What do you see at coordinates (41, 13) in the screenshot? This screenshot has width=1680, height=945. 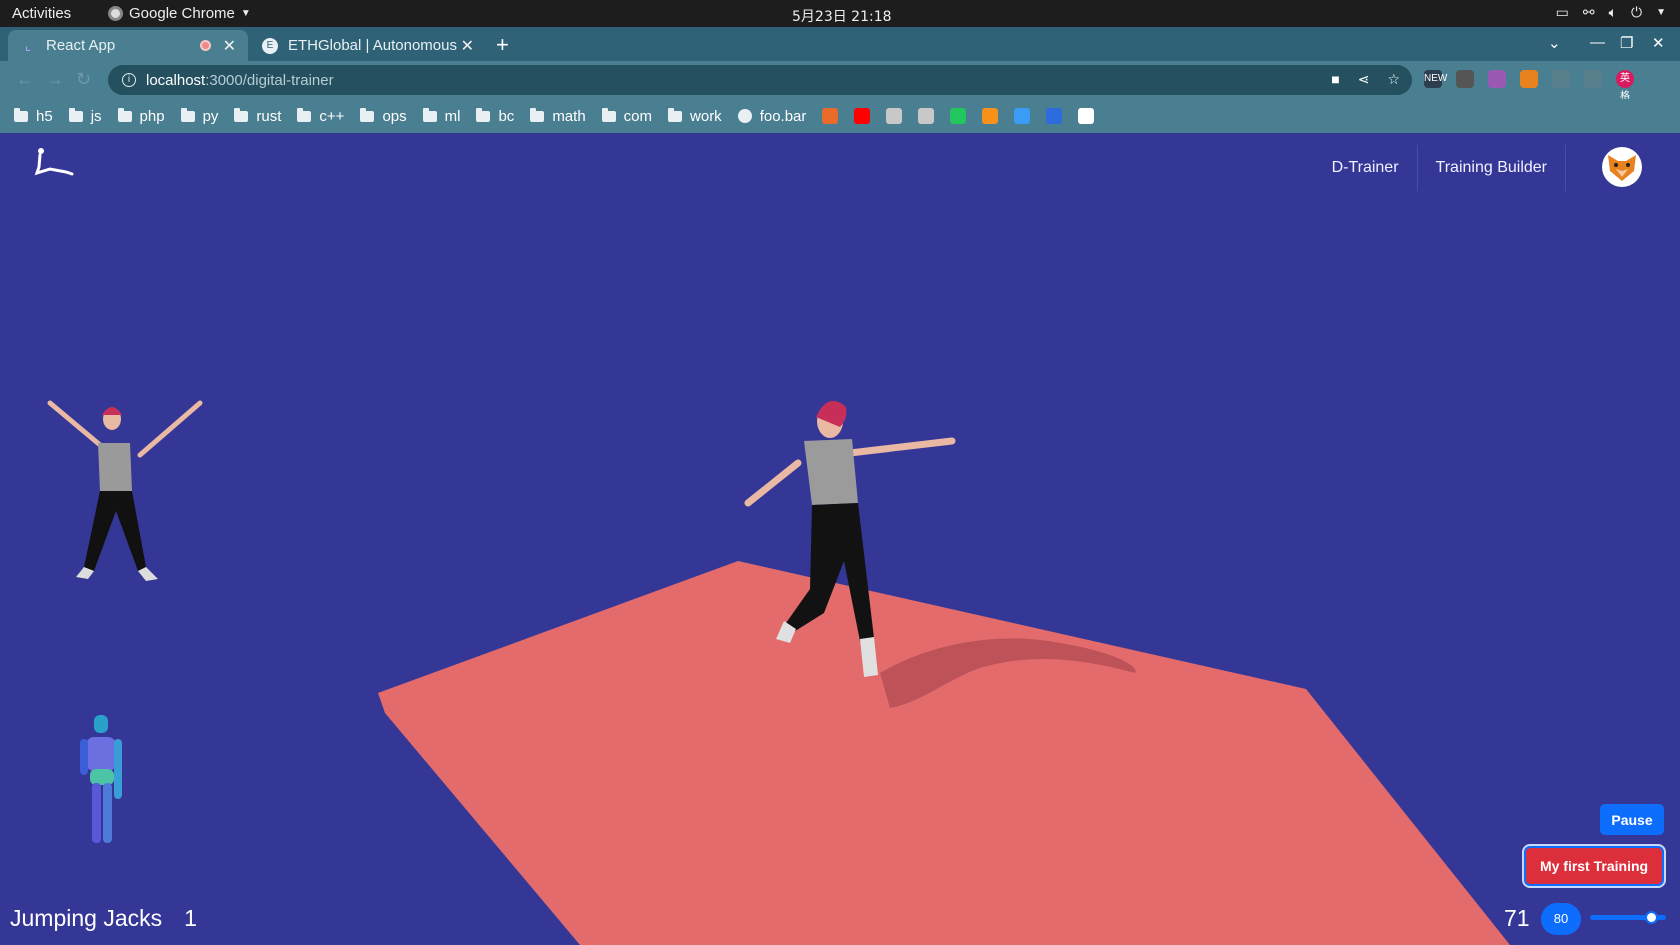 I see `activities-button: Activities` at bounding box center [41, 13].